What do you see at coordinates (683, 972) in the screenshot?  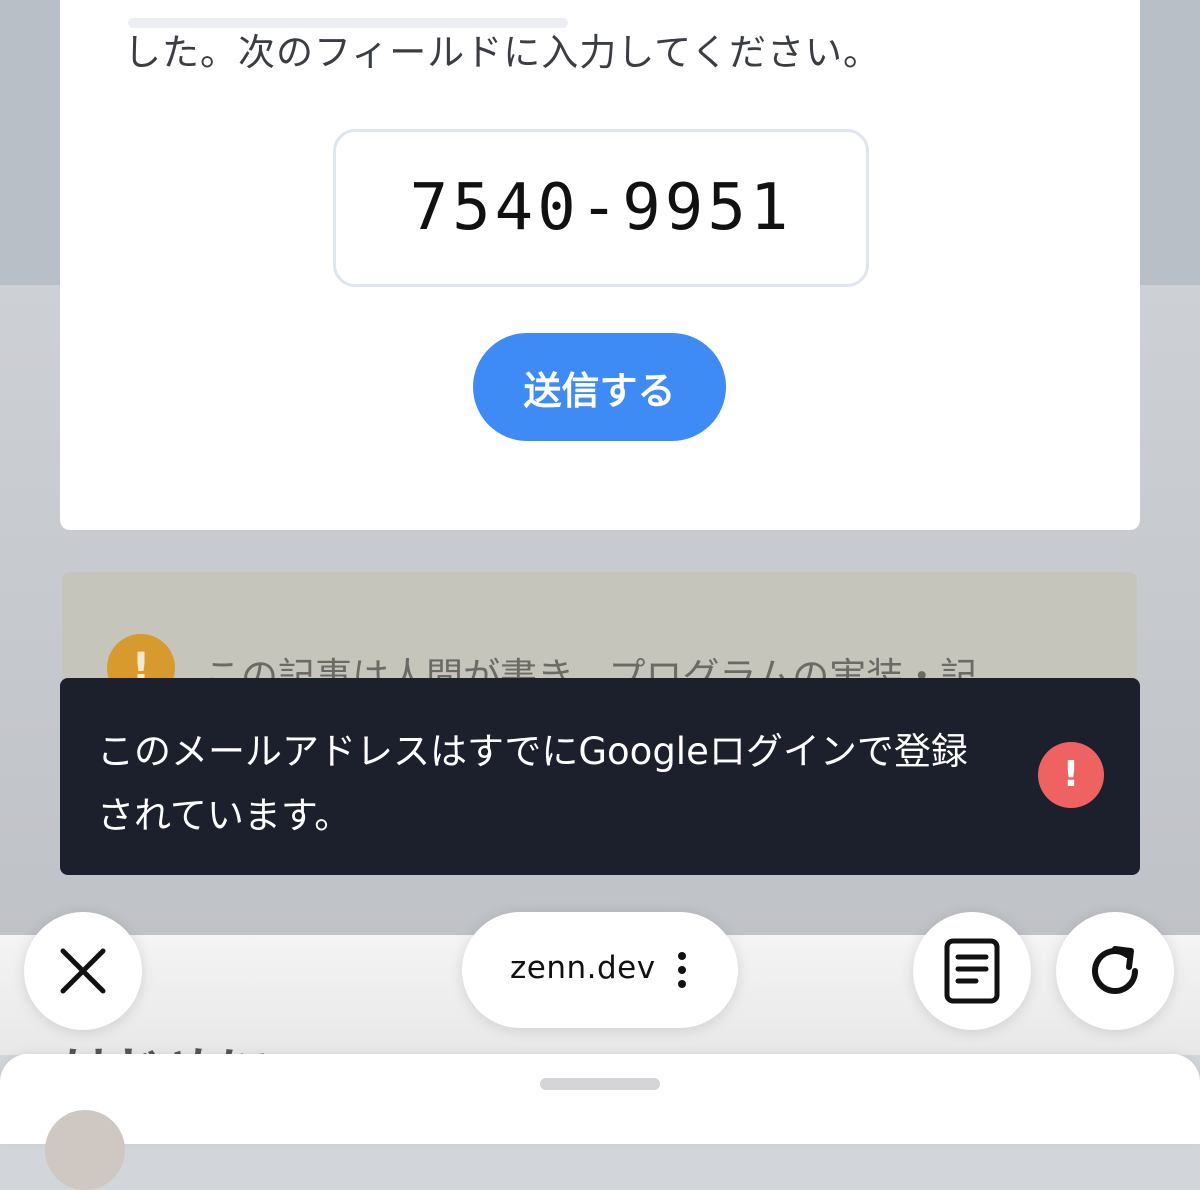 I see `more-vertical-icon` at bounding box center [683, 972].